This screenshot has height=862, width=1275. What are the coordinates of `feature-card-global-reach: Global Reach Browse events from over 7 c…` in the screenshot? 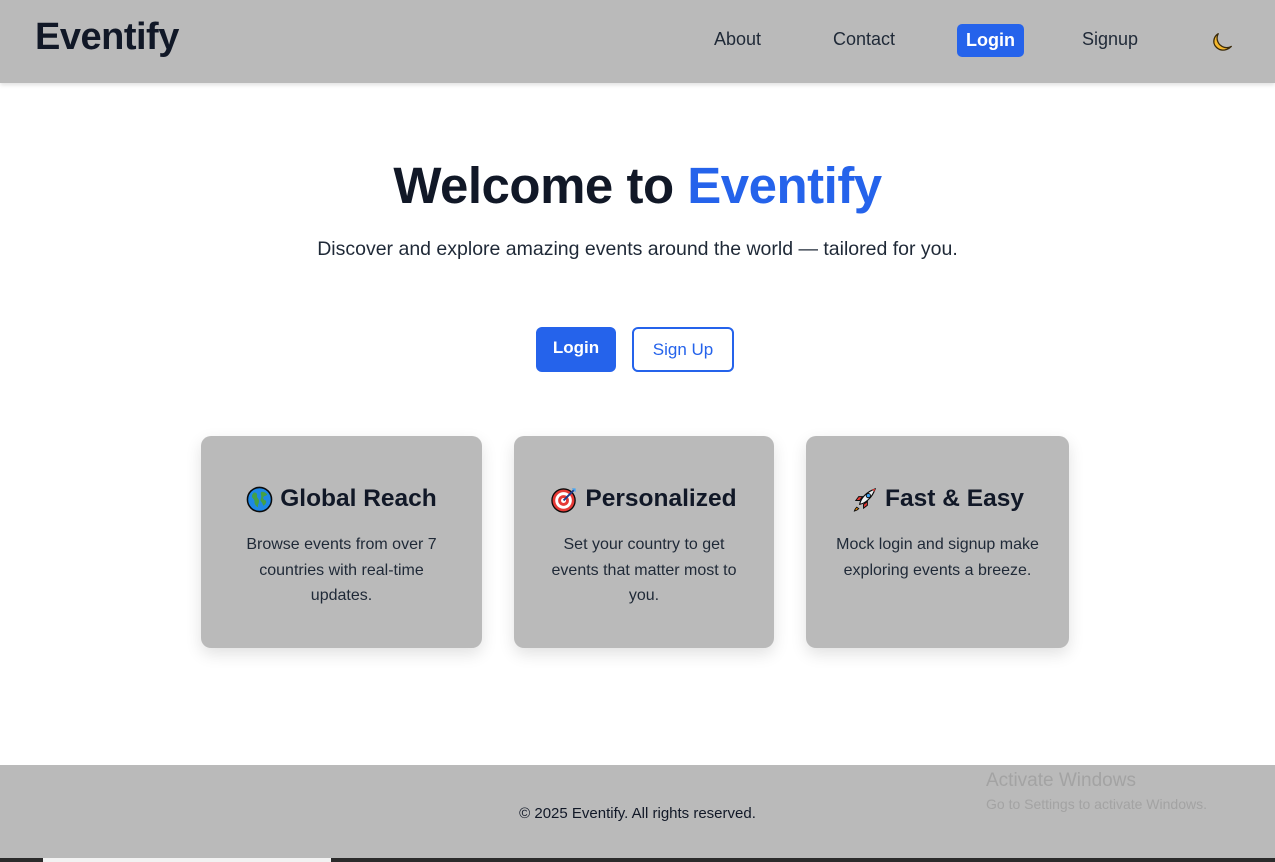 It's located at (341, 542).